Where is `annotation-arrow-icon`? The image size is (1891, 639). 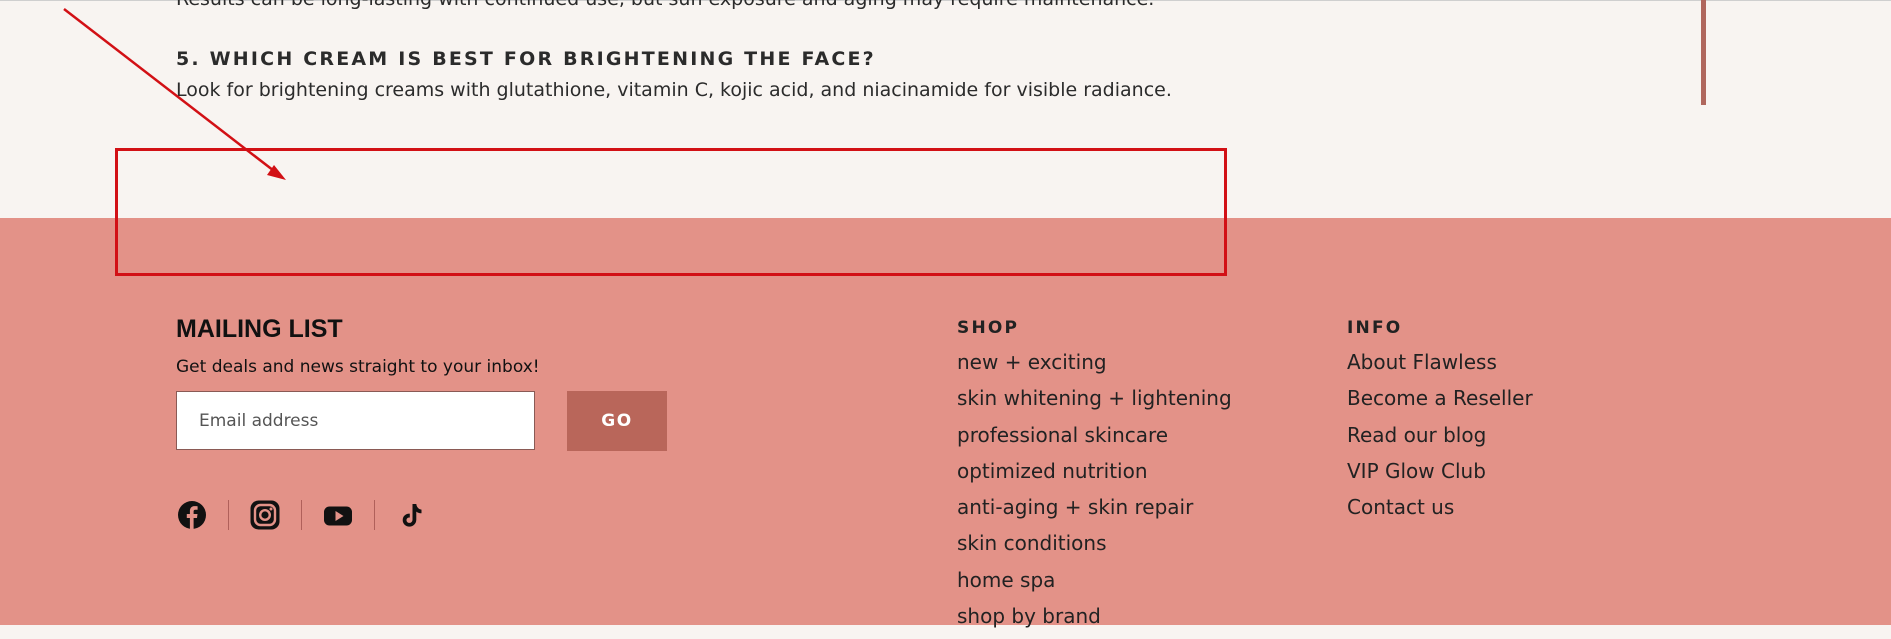 annotation-arrow-icon is located at coordinates (174, 94).